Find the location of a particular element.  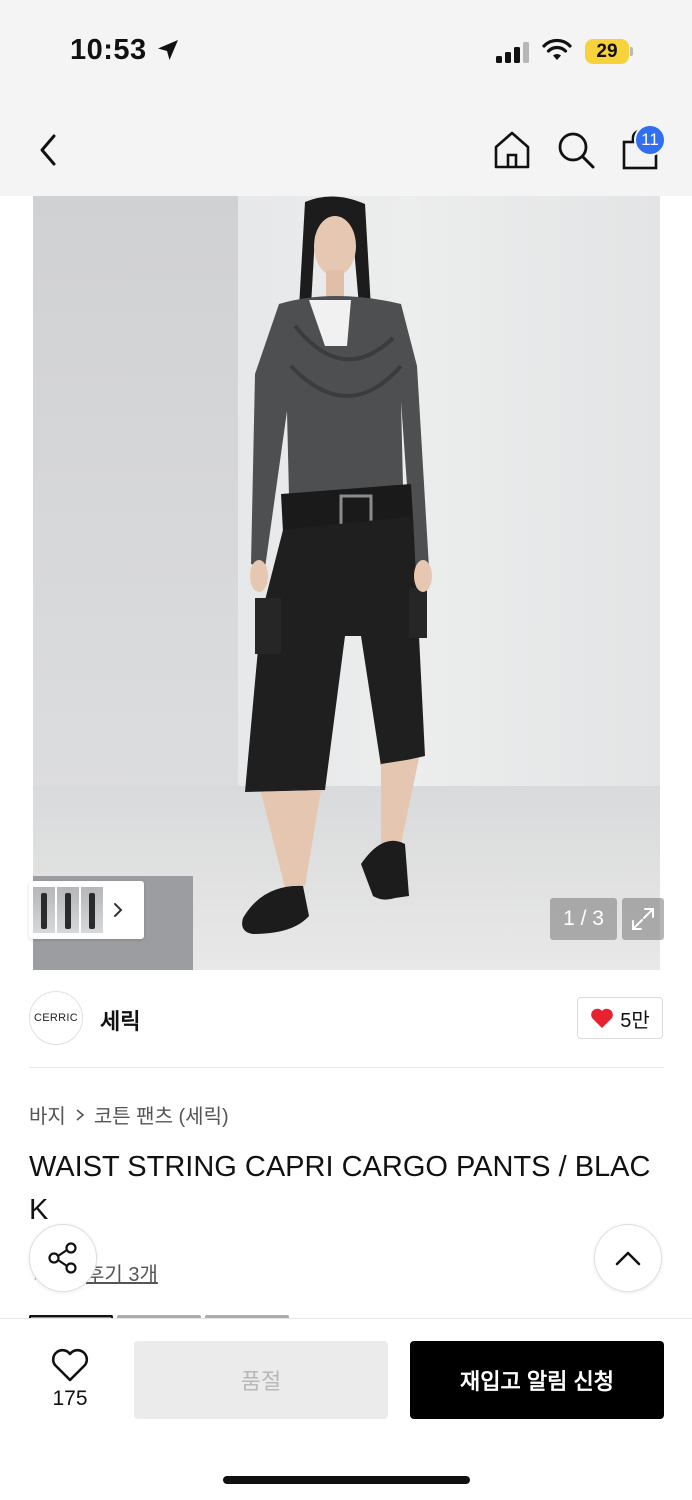

bottom-action-bar: 175 품절 재입고 알림 신청 is located at coordinates (346, 1409).